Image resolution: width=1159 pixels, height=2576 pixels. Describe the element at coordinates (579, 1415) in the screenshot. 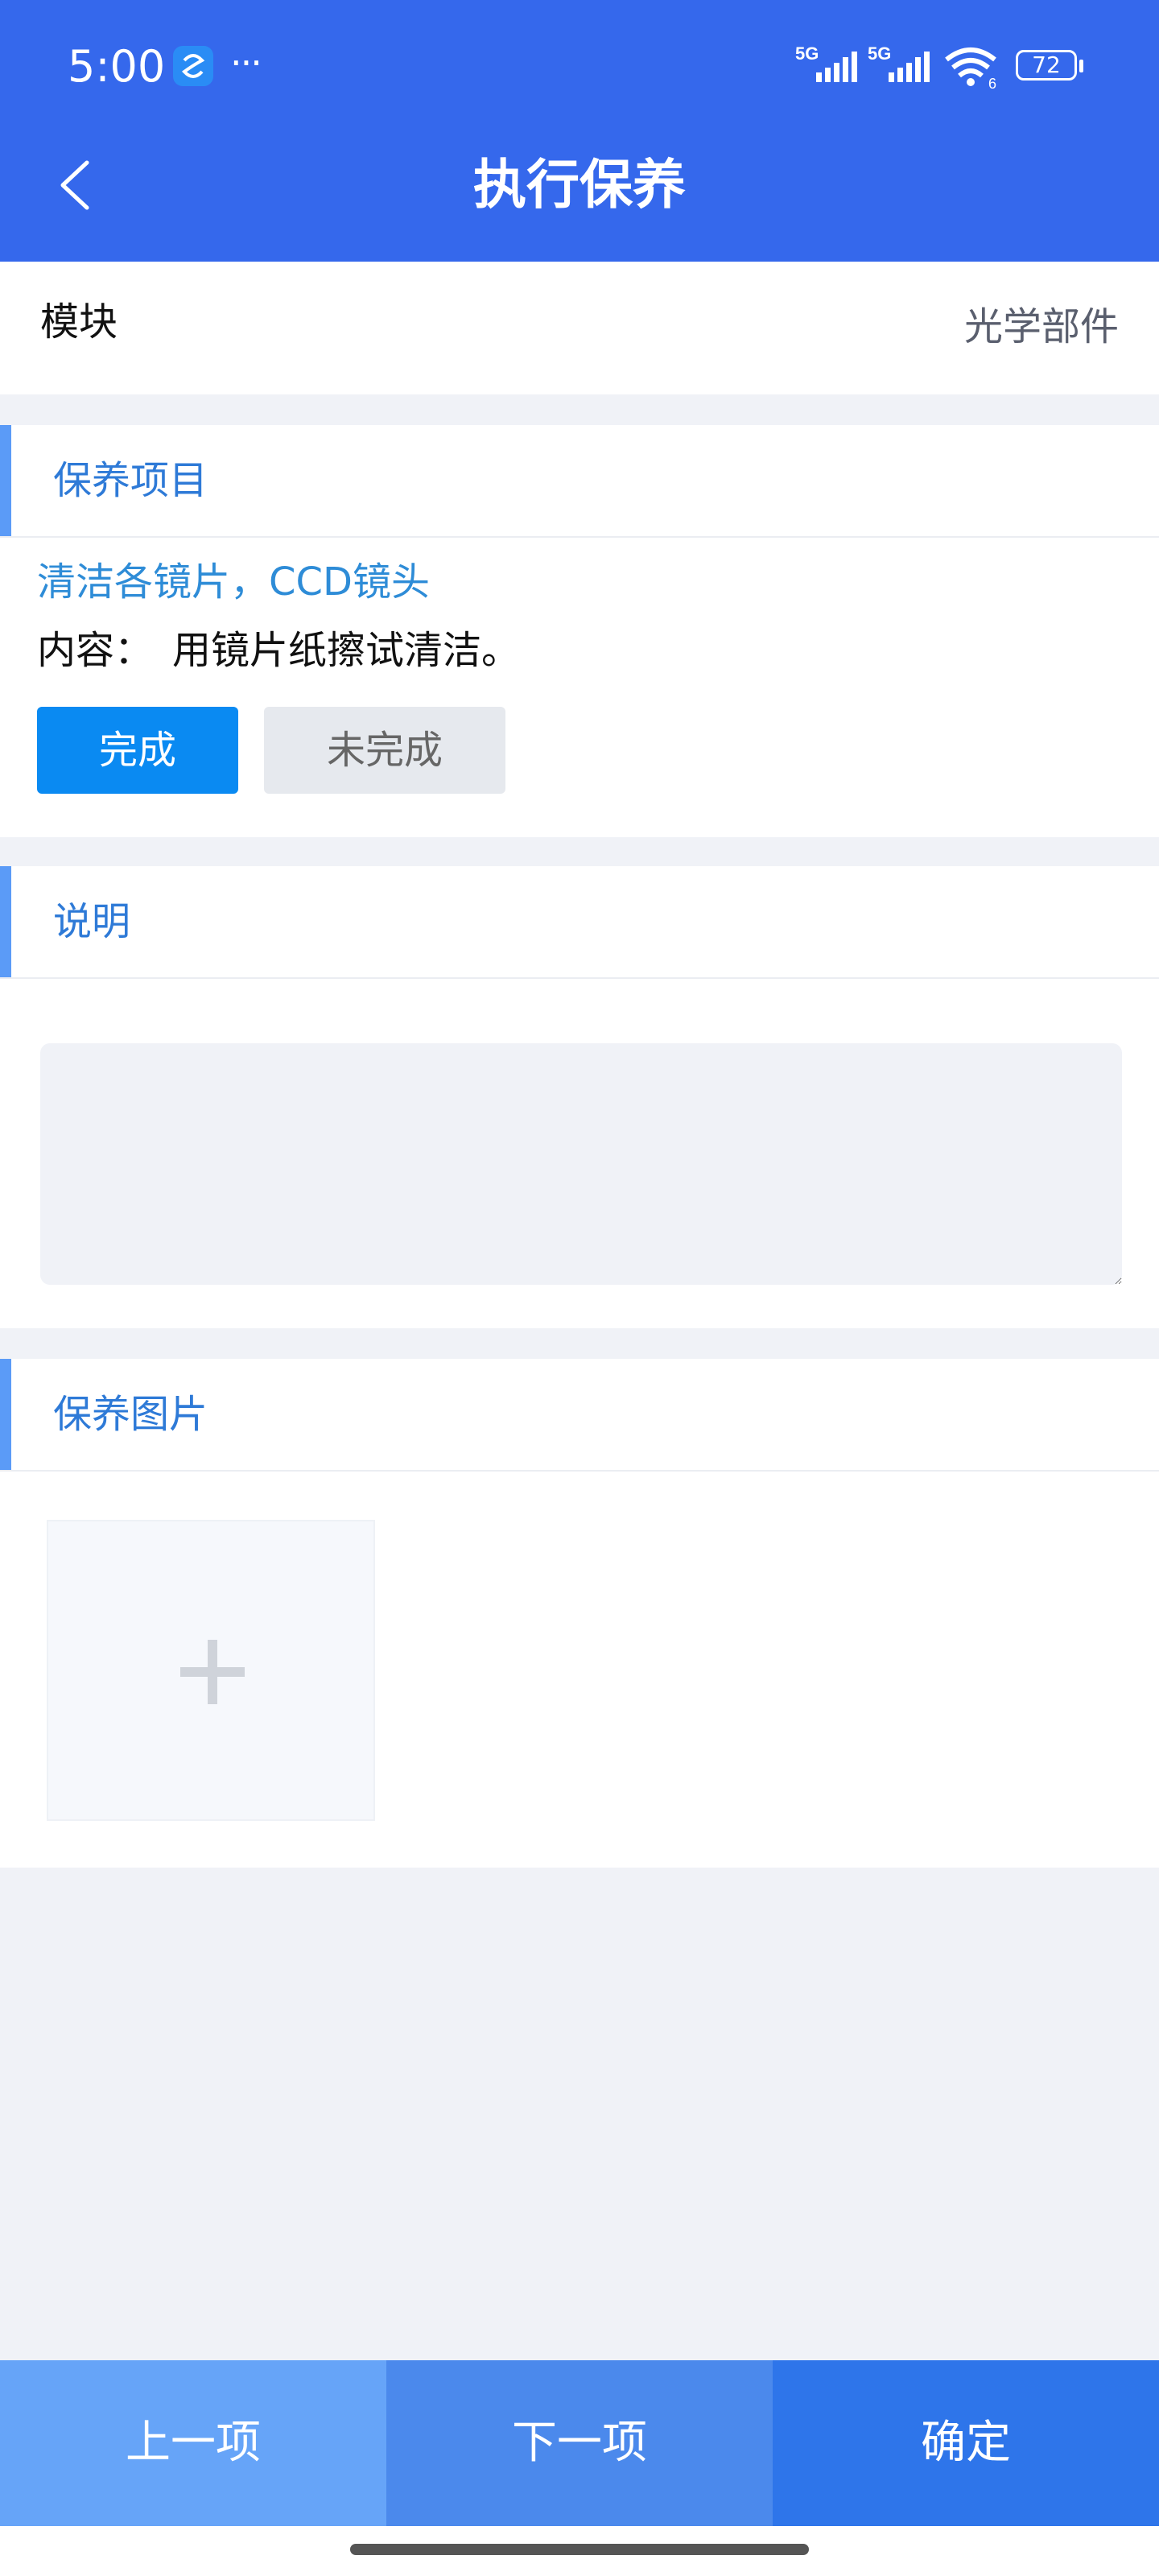

I see `section-header: 保养图片` at that location.